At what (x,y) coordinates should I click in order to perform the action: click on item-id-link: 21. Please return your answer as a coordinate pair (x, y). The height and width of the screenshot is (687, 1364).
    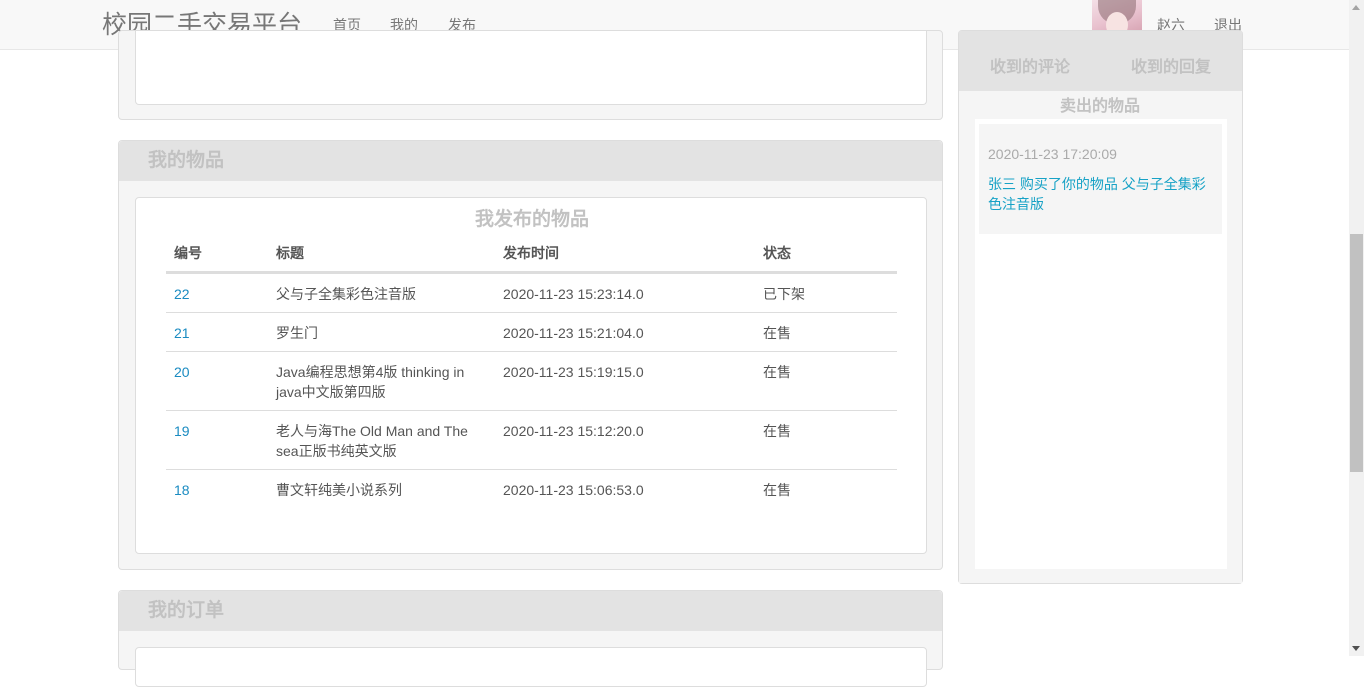
    Looking at the image, I should click on (182, 333).